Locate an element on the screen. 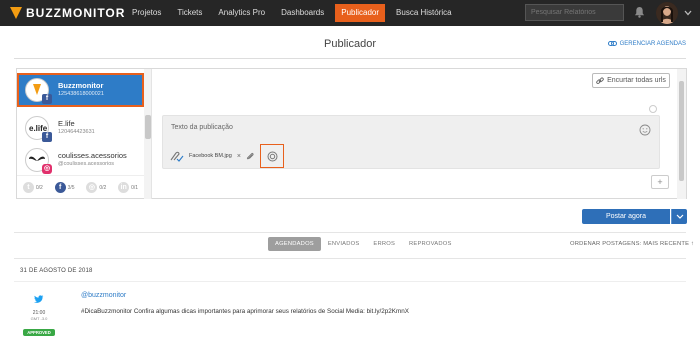 Image resolution: width=700 pixels, height=339 pixels. account-id: 120464423631 is located at coordinates (76, 132).